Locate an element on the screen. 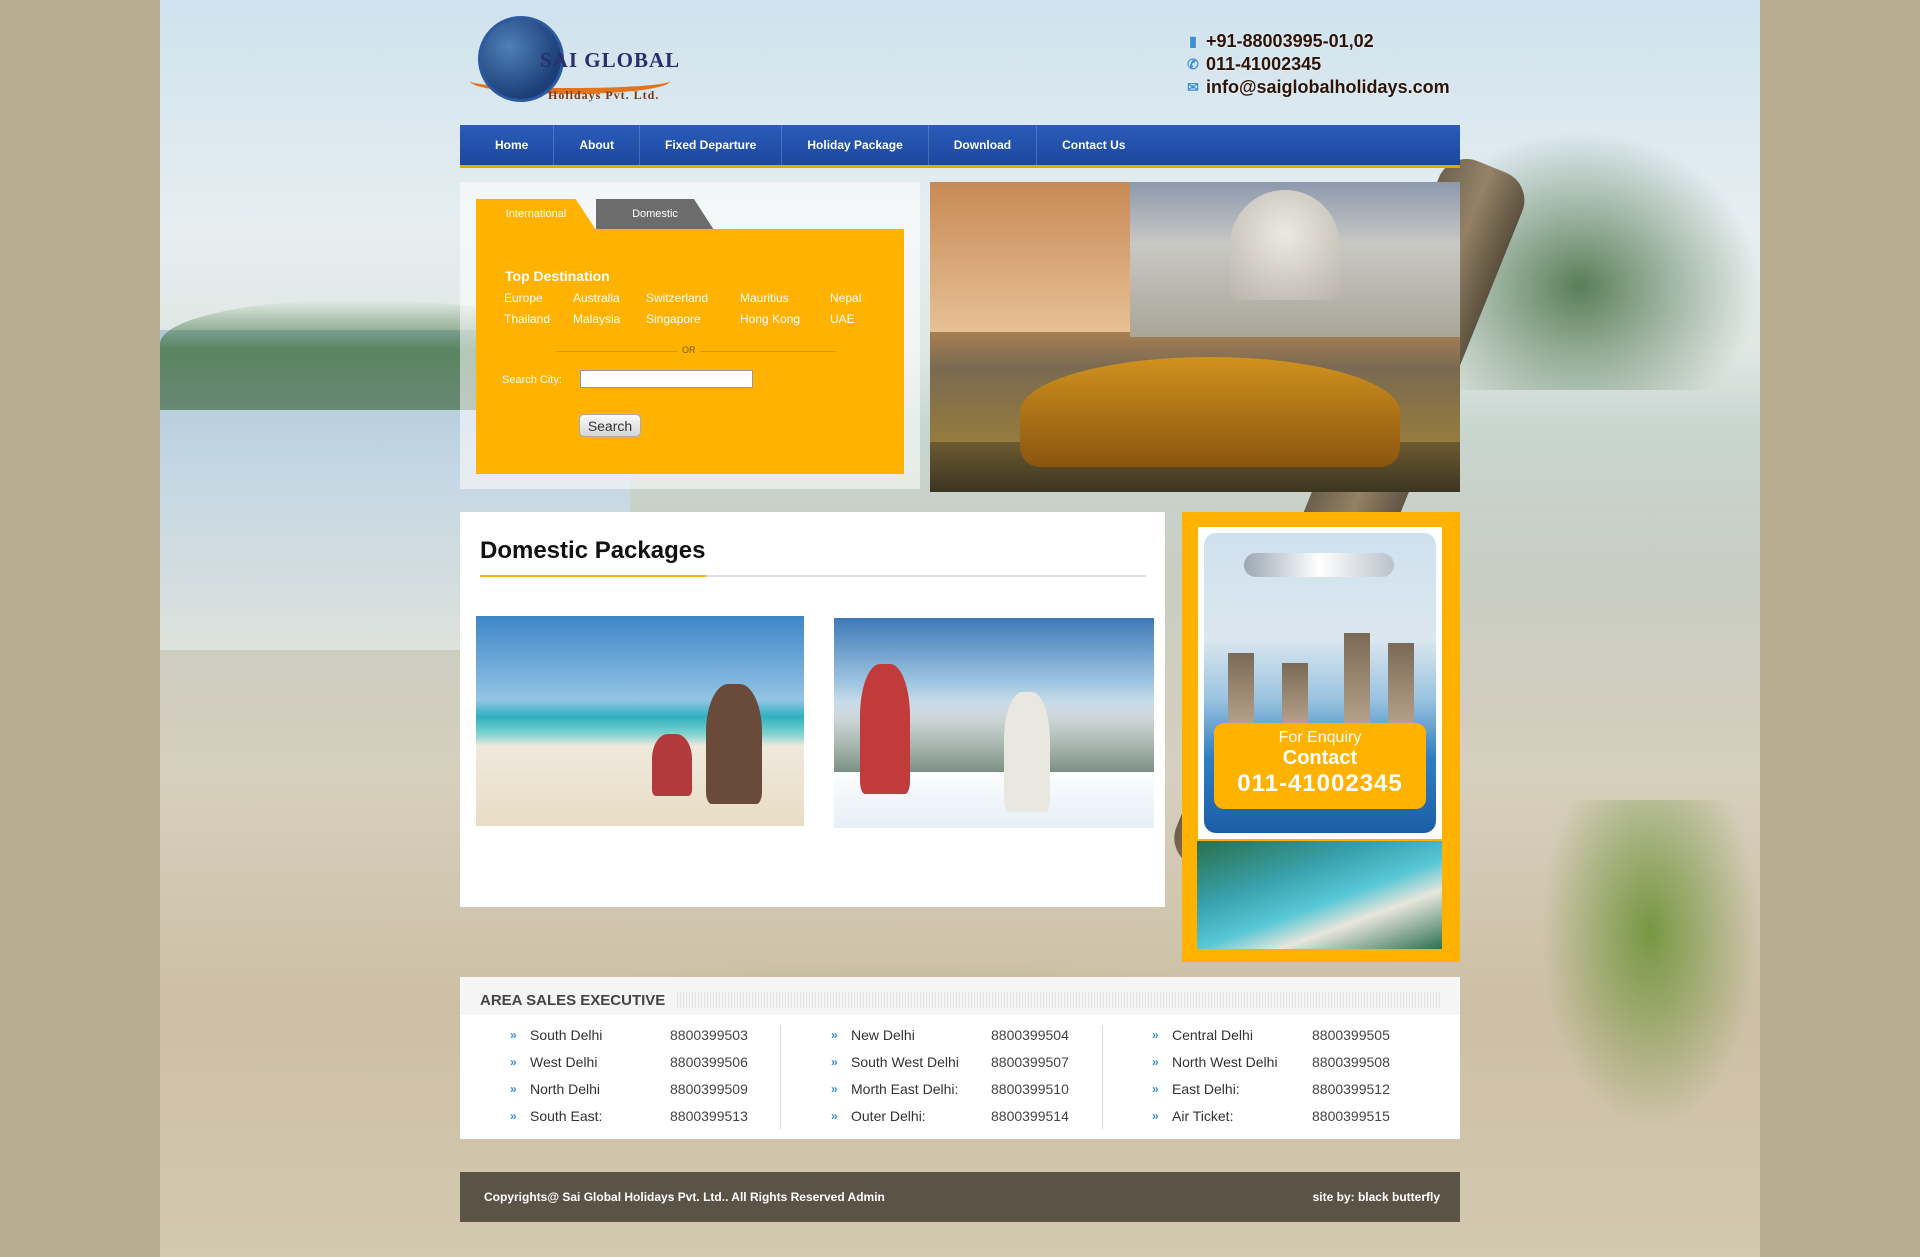  destination-link: Mauritius is located at coordinates (764, 298).